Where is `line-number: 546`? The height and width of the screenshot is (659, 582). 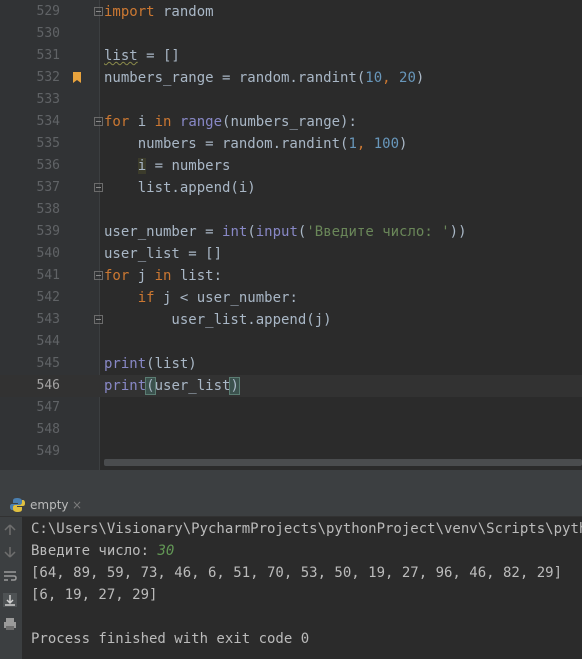
line-number: 546 is located at coordinates (48, 385).